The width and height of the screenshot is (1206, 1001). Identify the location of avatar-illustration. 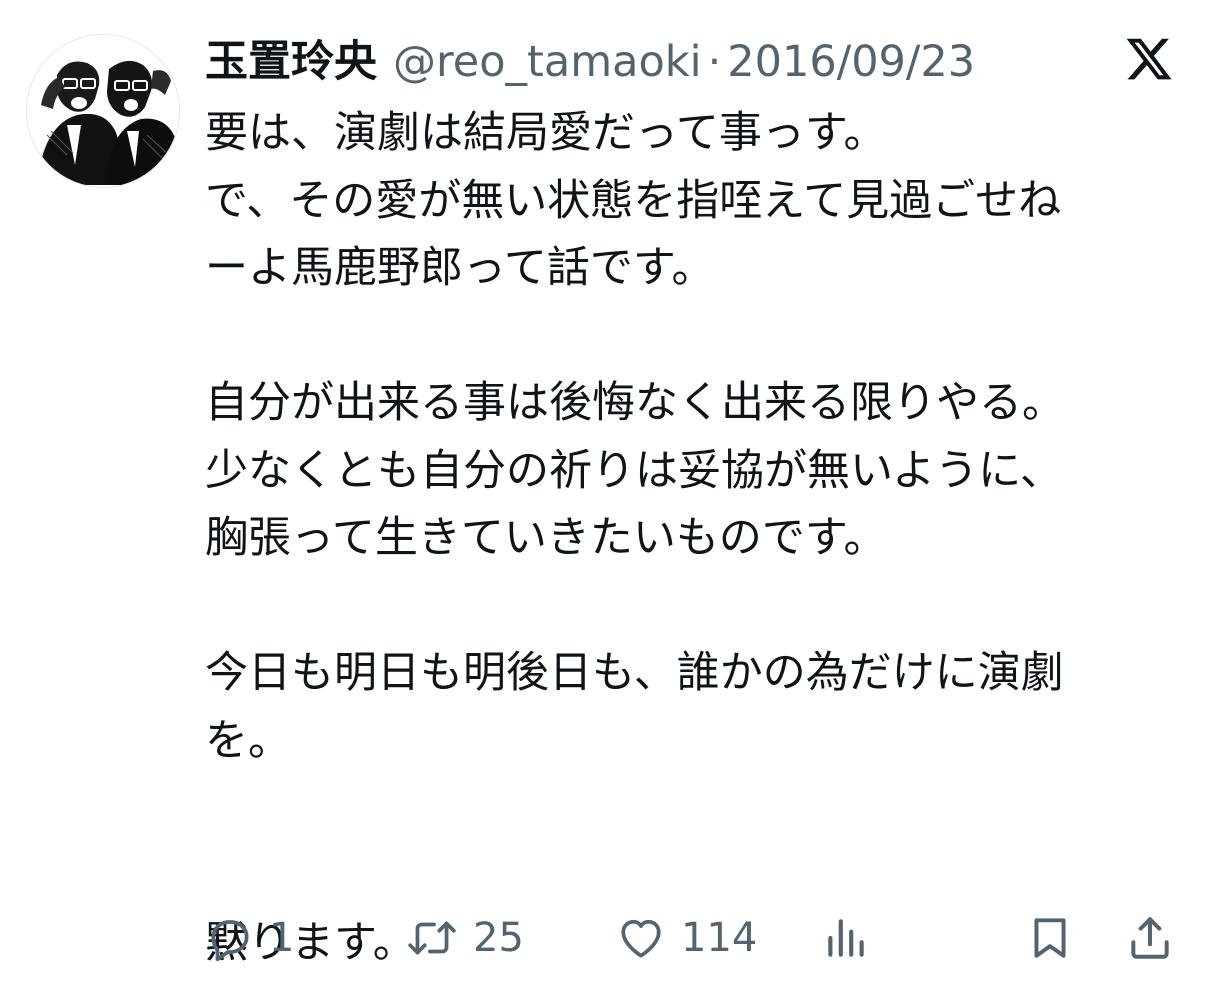
(103, 111).